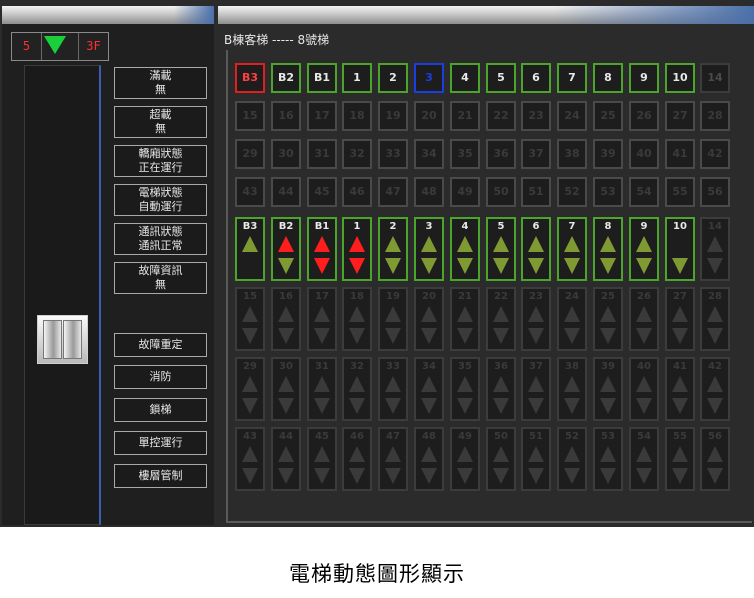 This screenshot has height=598, width=754. I want to click on floor-button: 26, so click(644, 116).